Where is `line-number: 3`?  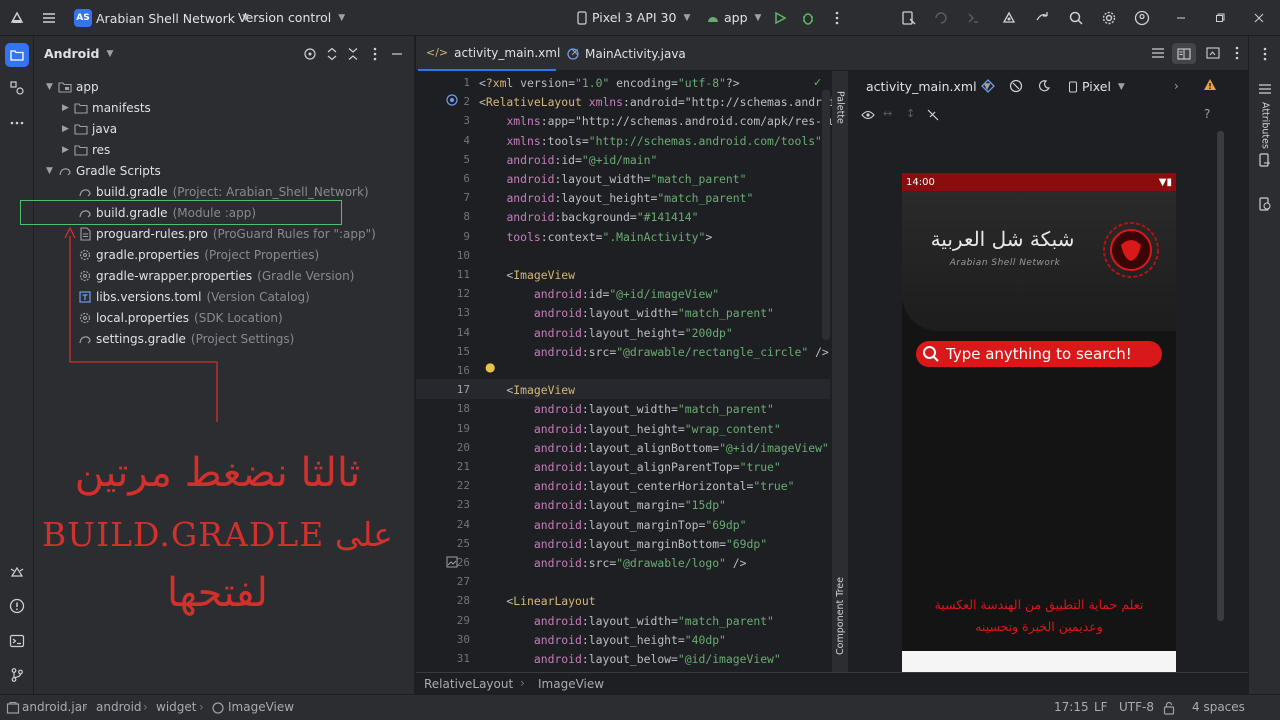 line-number: 3 is located at coordinates (466, 121).